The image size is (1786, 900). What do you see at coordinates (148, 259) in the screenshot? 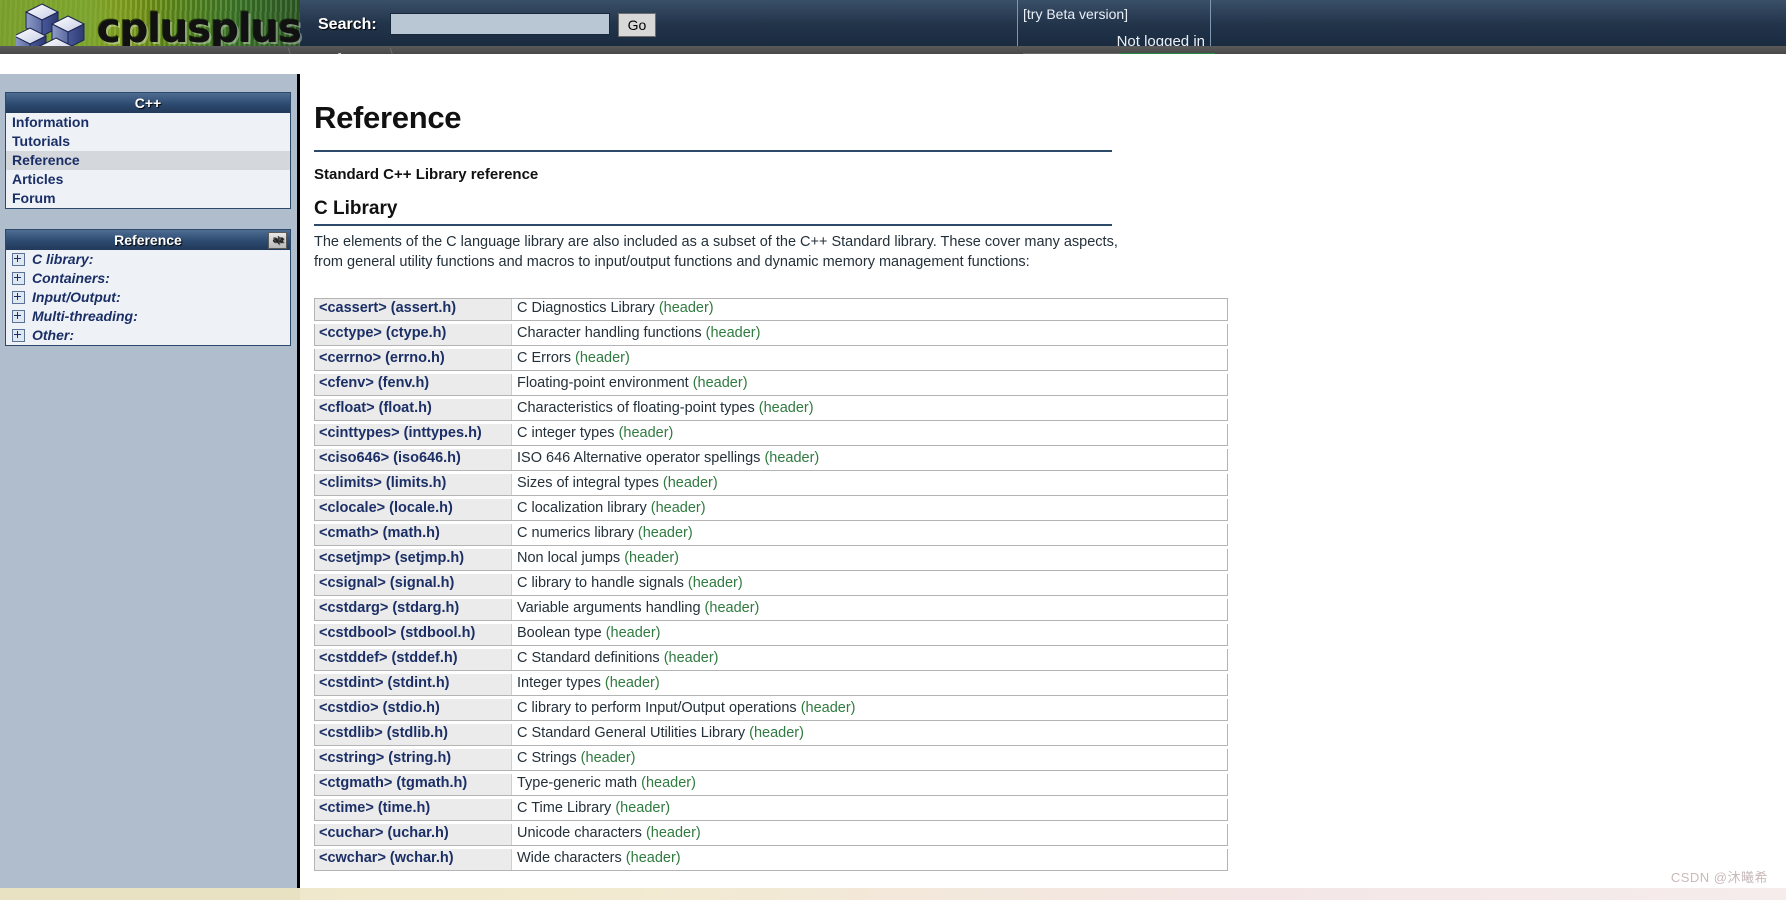
I see `tree-item-c-library: C library:` at bounding box center [148, 259].